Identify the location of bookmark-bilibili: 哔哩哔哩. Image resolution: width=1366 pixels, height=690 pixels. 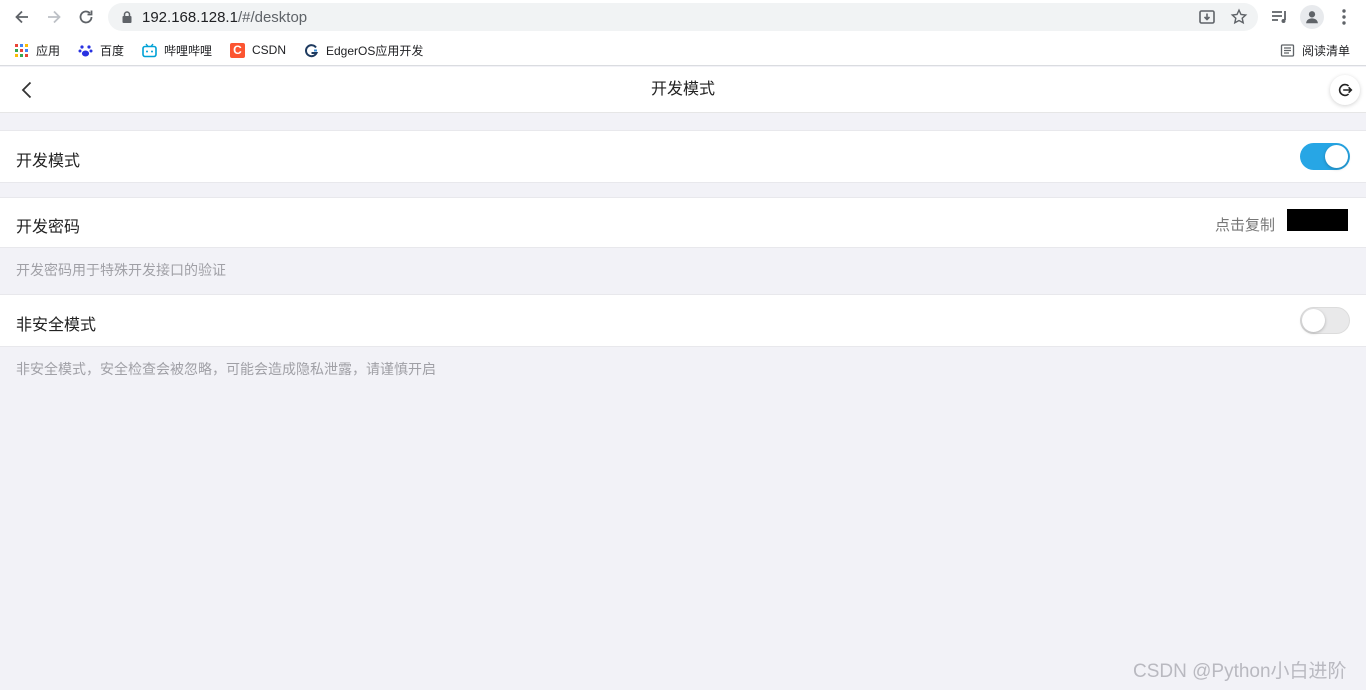
(177, 50).